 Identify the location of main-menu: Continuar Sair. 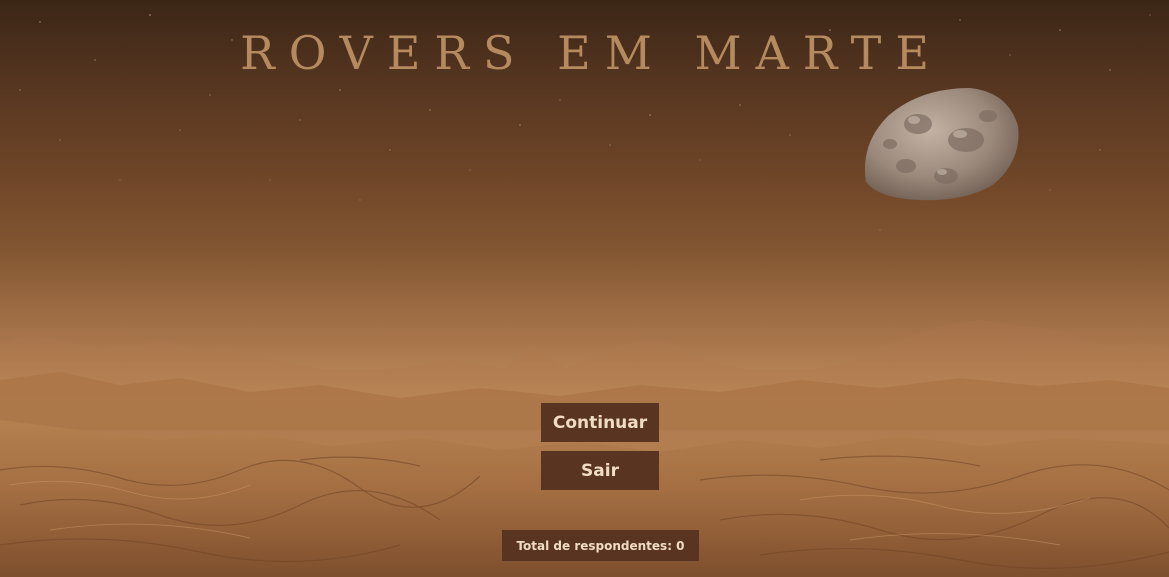
(600, 451).